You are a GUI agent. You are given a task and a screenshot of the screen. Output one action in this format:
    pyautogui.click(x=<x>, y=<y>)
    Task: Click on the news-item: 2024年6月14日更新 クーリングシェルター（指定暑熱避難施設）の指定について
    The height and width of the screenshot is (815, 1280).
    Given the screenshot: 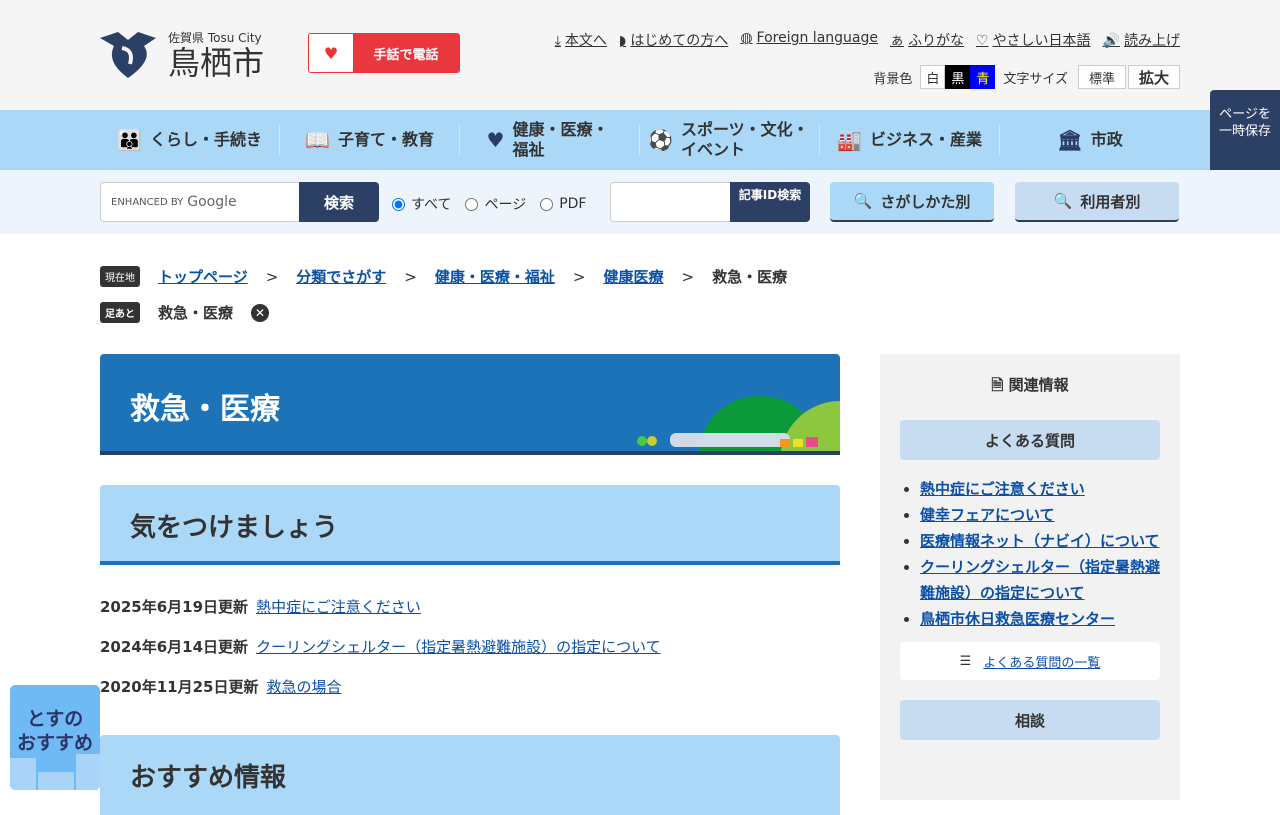 What is the action you would take?
    pyautogui.click(x=380, y=646)
    